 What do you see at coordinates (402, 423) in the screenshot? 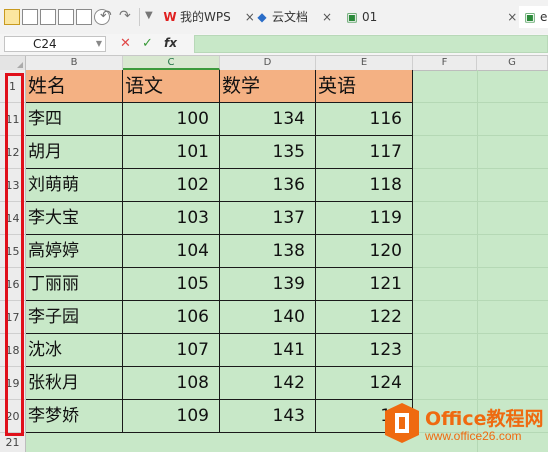
I see `office-logo-icon` at bounding box center [402, 423].